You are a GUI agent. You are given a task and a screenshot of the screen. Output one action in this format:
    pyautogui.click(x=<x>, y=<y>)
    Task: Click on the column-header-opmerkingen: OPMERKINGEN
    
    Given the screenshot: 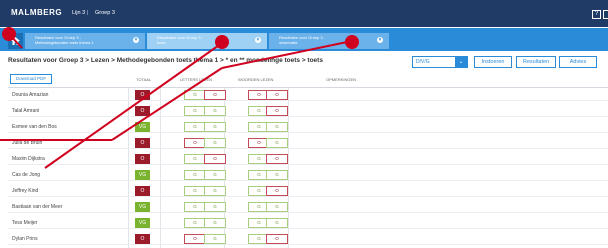 What is the action you would take?
    pyautogui.click(x=341, y=79)
    